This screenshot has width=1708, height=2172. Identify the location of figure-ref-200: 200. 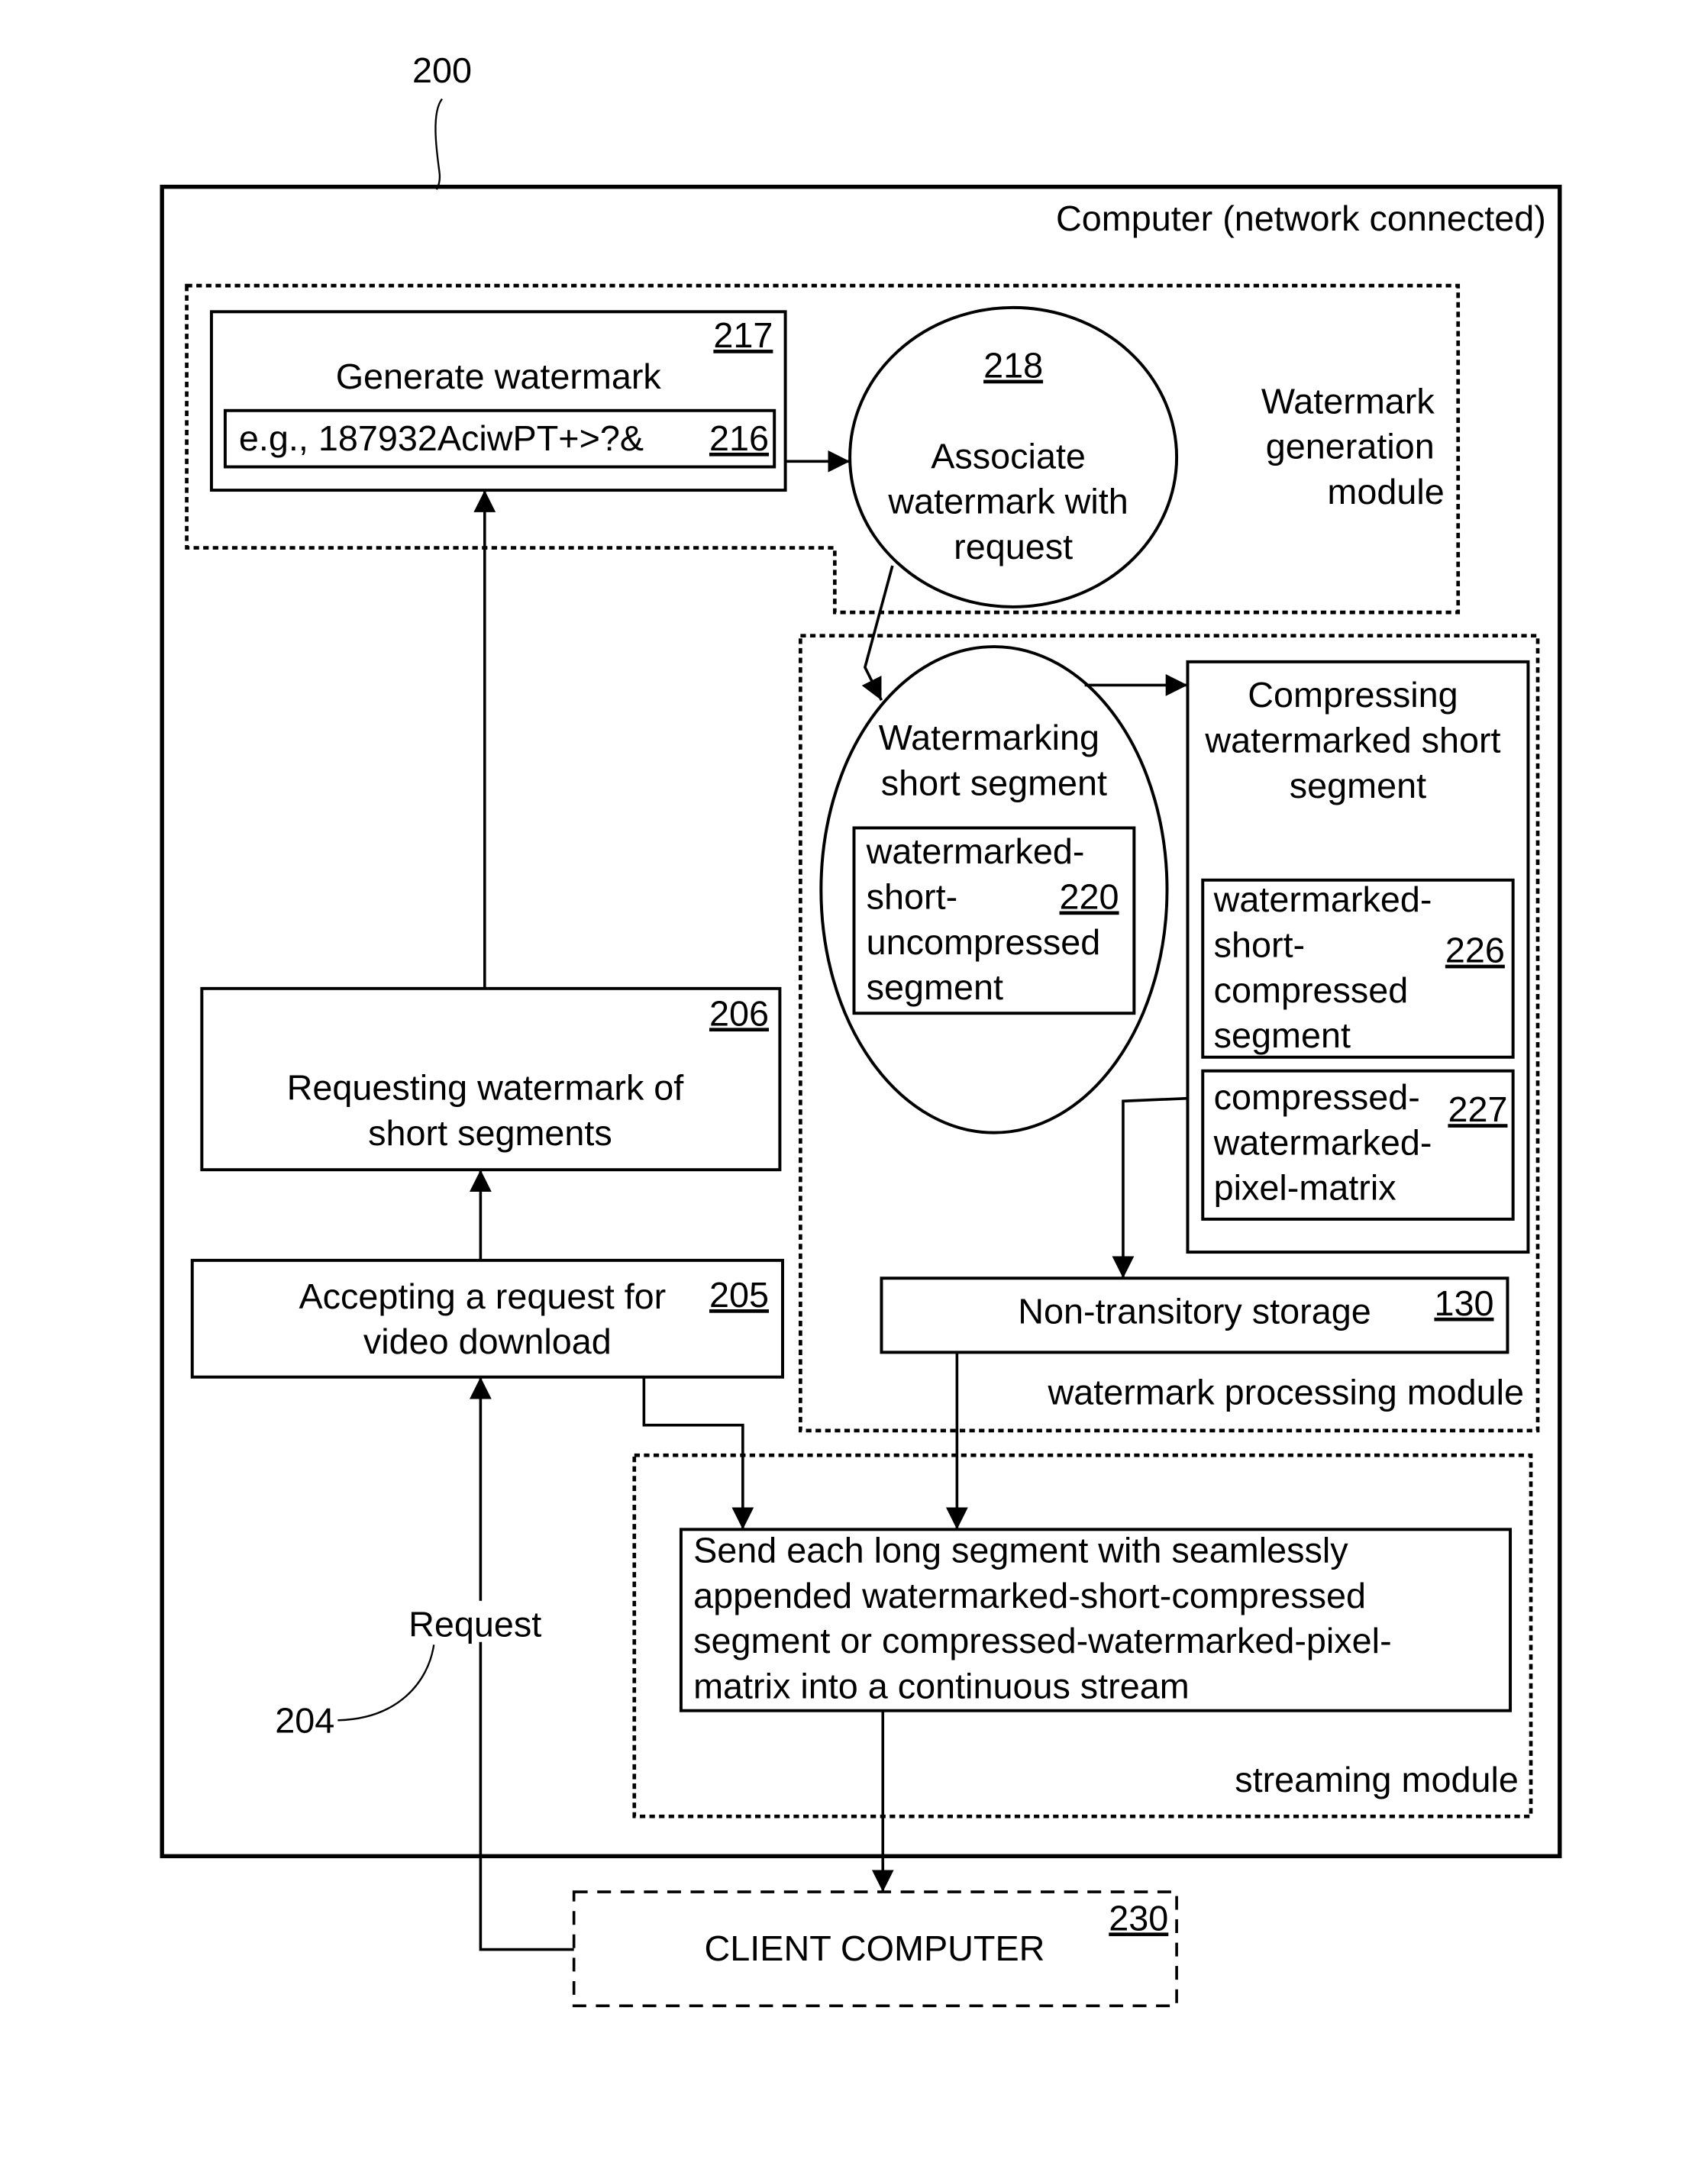
(442, 70).